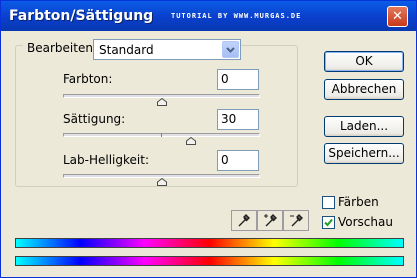 The image size is (417, 278). Describe the element at coordinates (238, 119) in the screenshot. I see `saturation-input: 30` at that location.